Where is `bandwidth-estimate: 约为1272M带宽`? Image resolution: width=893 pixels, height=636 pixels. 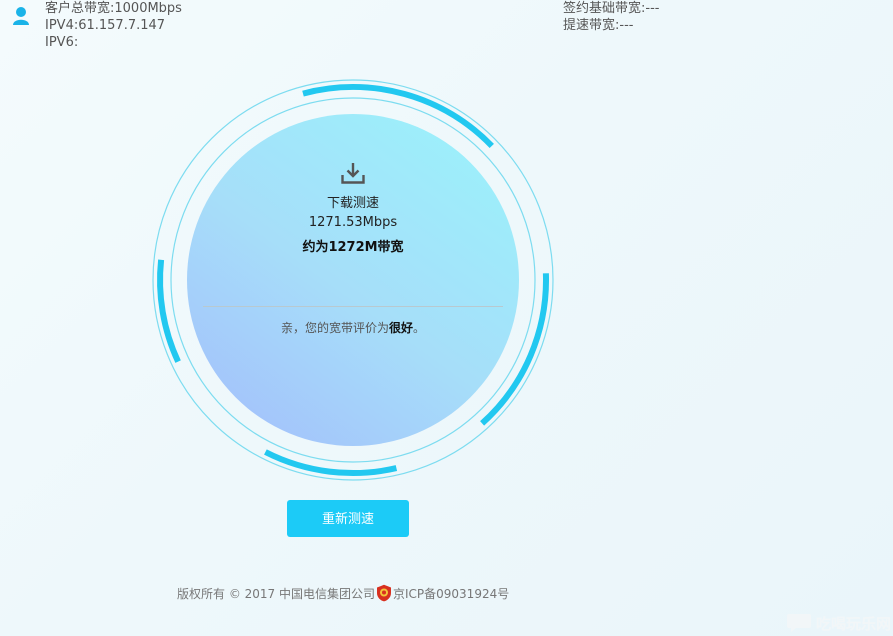
bandwidth-estimate: 约为1272M带宽 is located at coordinates (353, 247).